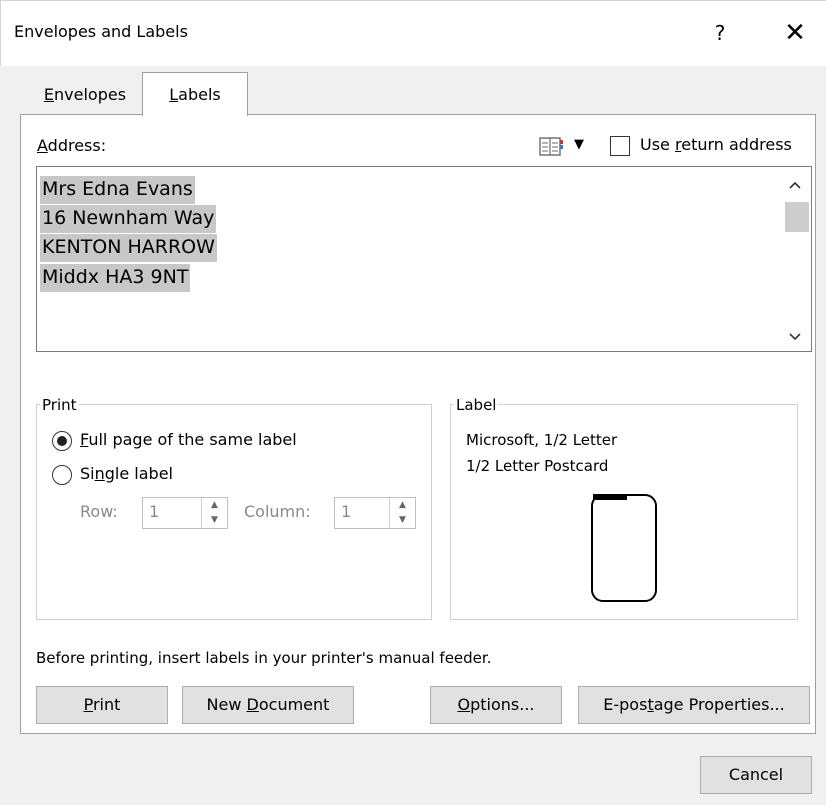  I want to click on radio-selected-dot, so click(62, 441).